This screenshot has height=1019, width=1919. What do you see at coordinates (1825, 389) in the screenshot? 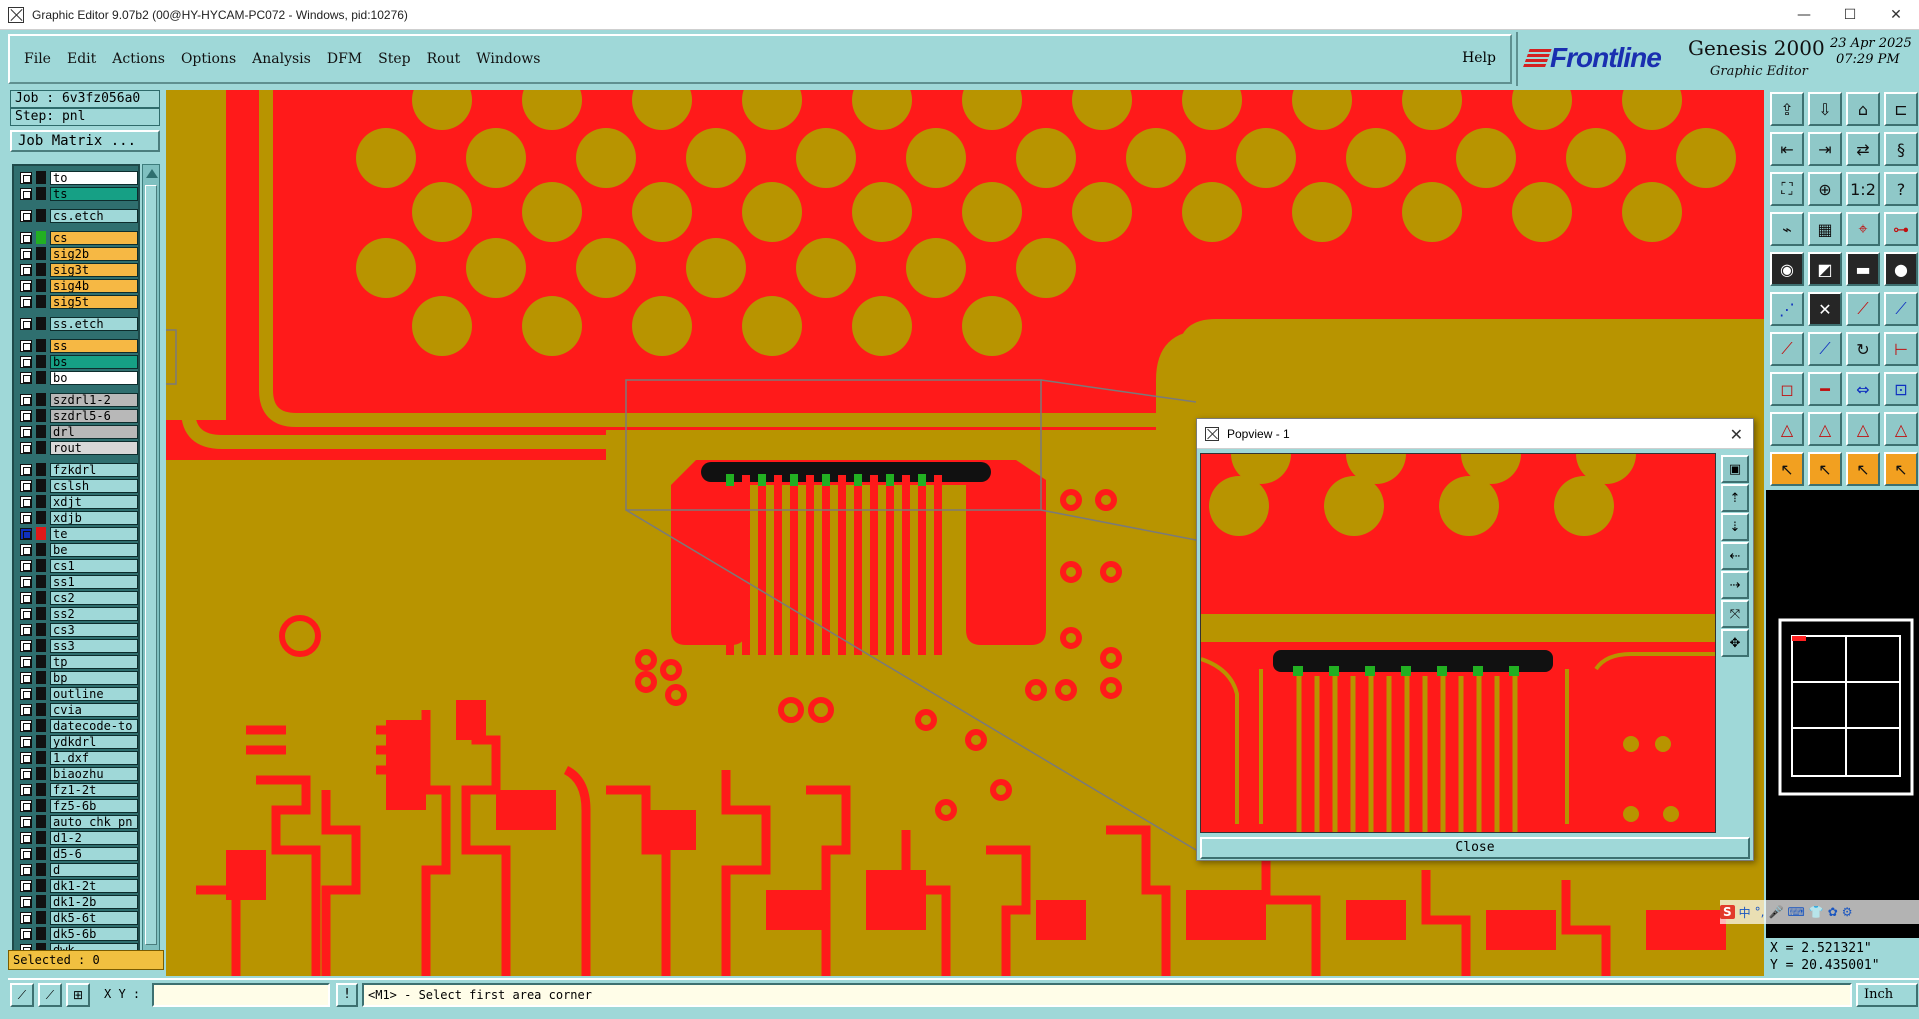
I see `cut-icon: ━` at bounding box center [1825, 389].